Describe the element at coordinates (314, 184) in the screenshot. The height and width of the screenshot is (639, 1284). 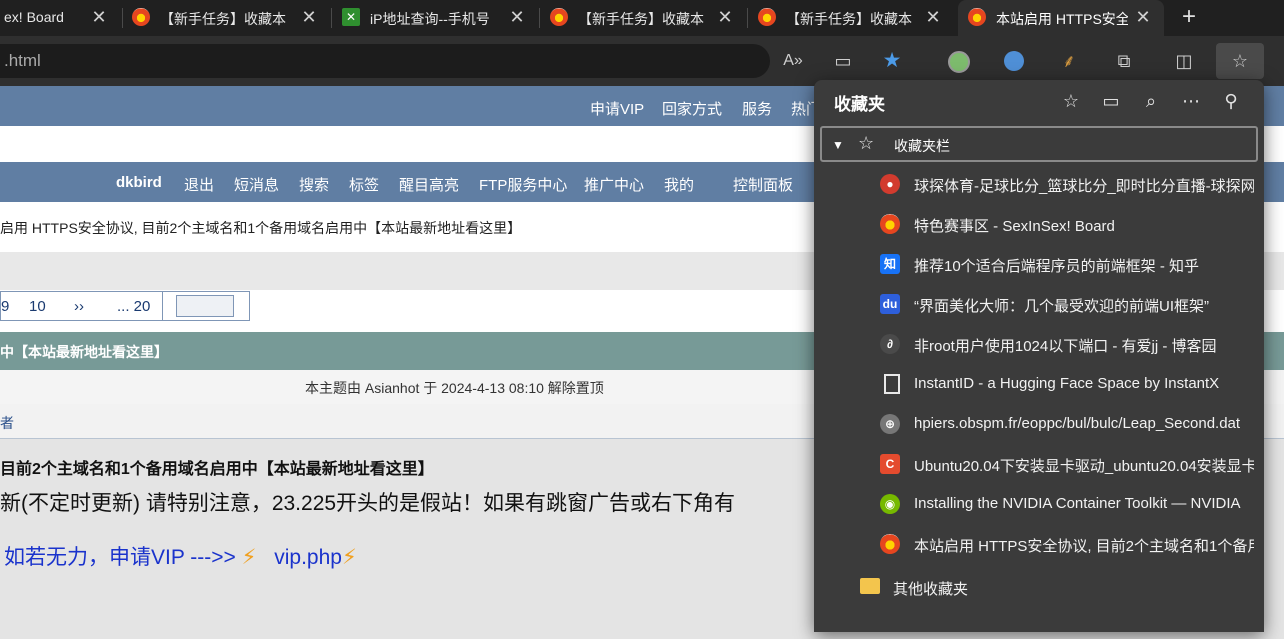
I see `search-link: 搜索` at that location.